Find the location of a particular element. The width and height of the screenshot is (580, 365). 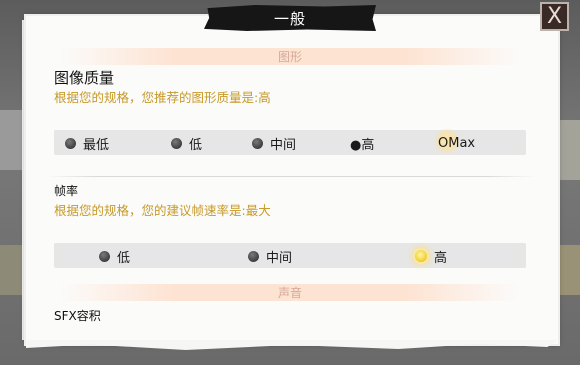

dialog-title-tab: 一般 is located at coordinates (290, 18).